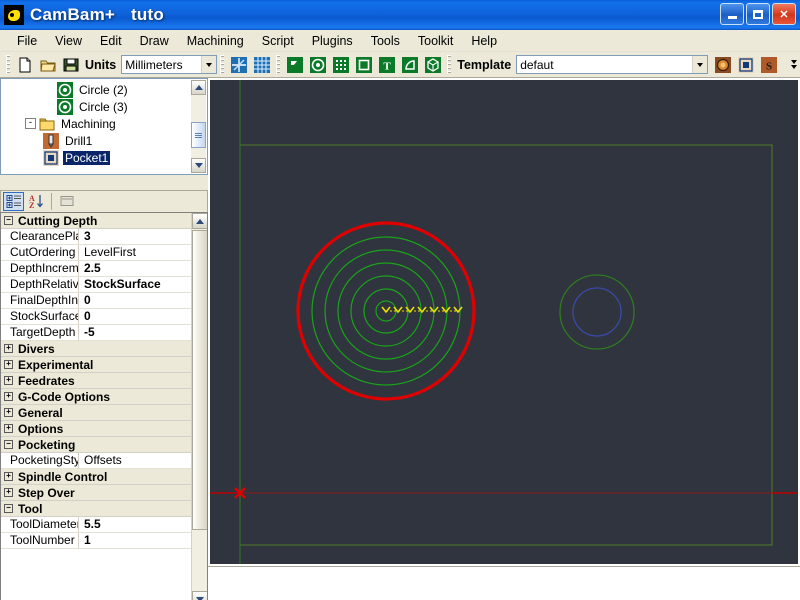 The width and height of the screenshot is (800, 600). What do you see at coordinates (409, 64) in the screenshot?
I see `arc-icon` at bounding box center [409, 64].